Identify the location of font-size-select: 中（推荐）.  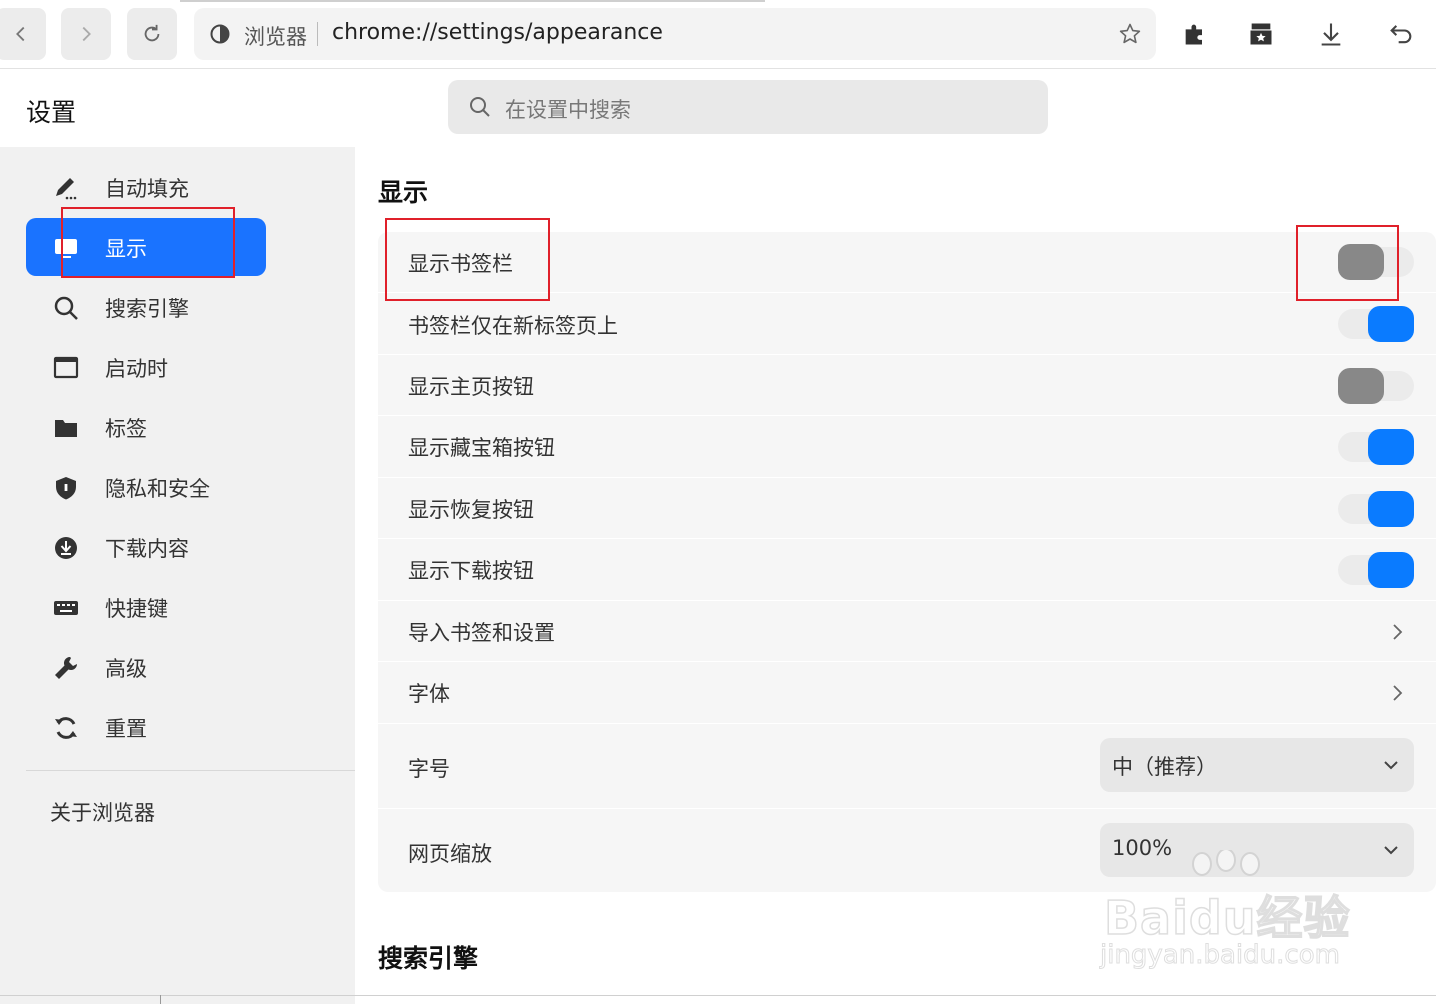
(1257, 765).